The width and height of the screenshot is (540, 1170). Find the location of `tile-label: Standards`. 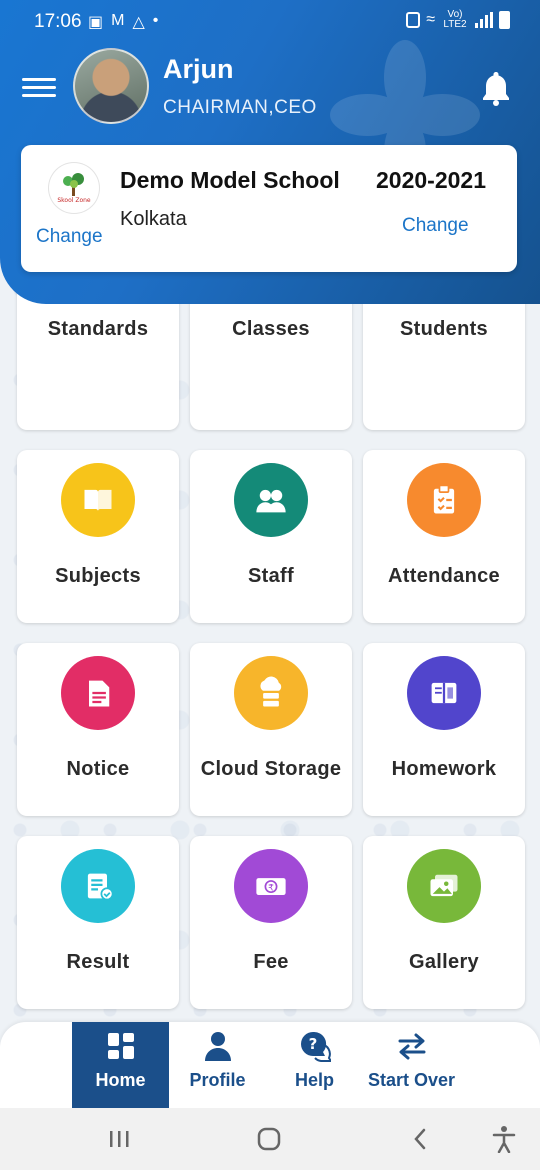

tile-label: Standards is located at coordinates (98, 329).